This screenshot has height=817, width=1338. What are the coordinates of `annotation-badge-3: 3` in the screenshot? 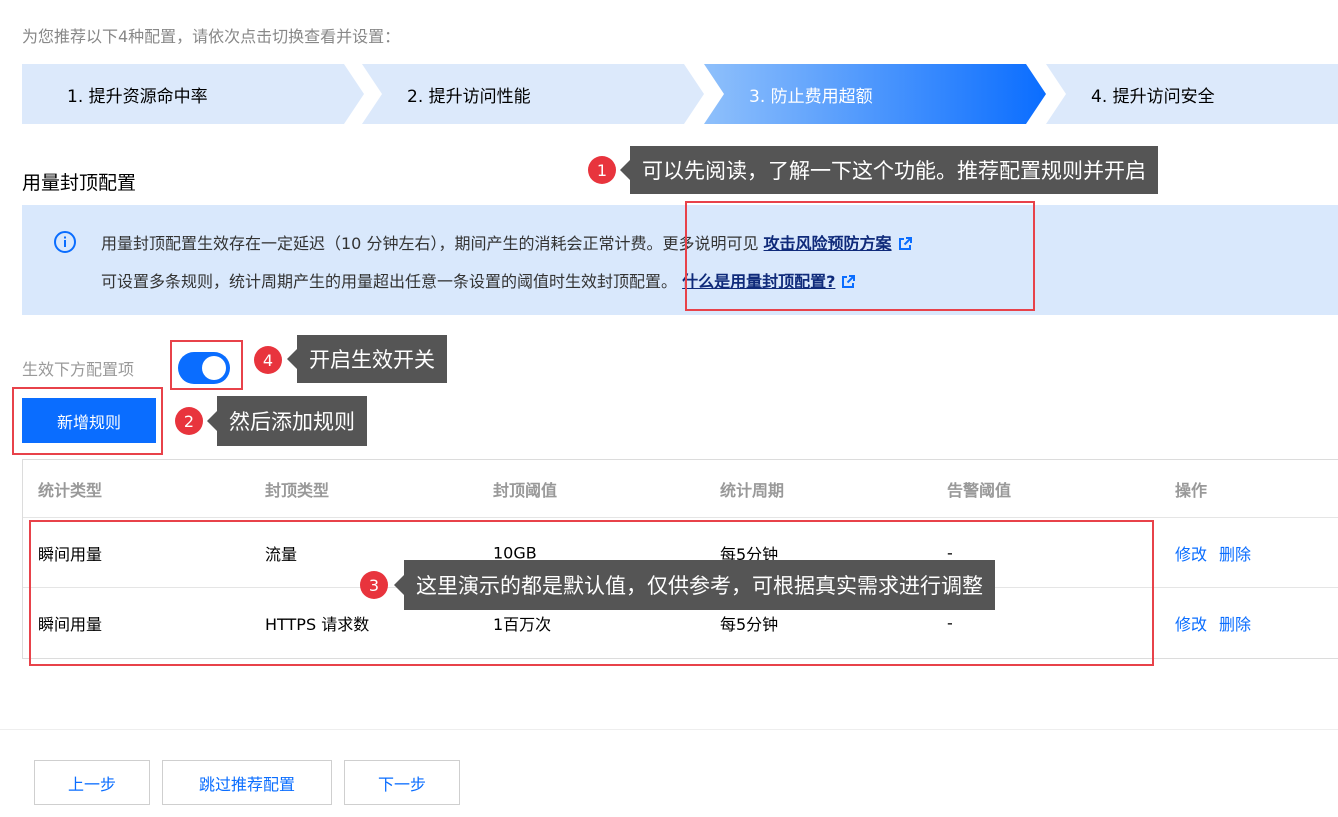 It's located at (374, 585).